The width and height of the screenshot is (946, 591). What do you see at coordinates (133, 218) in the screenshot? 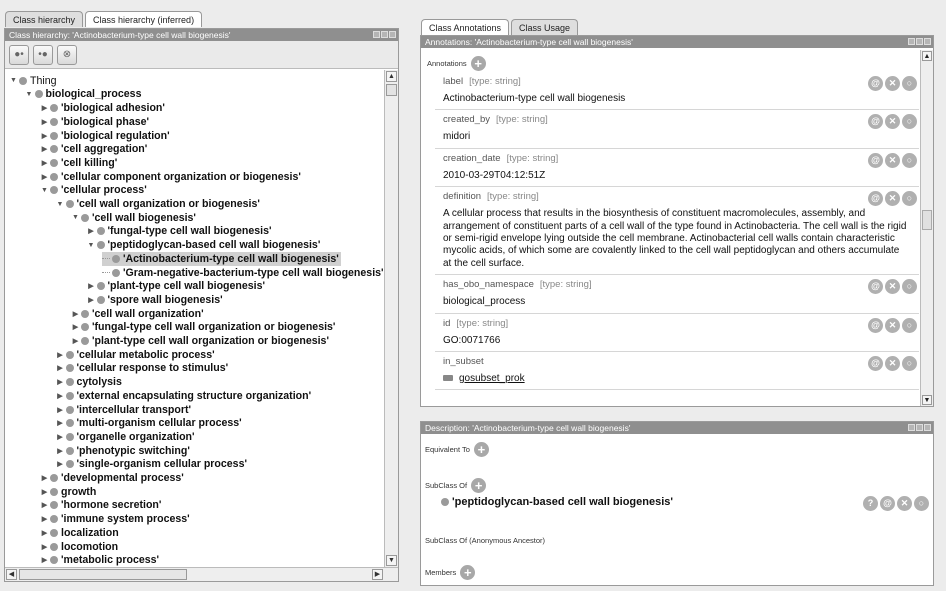
I see `tree-node: ▼ 'cell wall biogenesis'` at bounding box center [133, 218].